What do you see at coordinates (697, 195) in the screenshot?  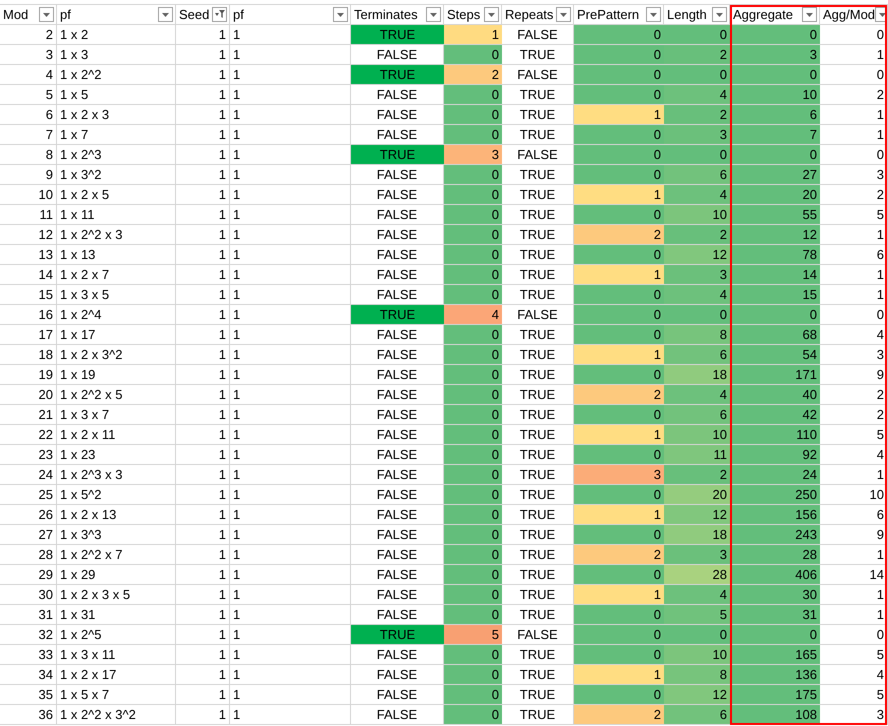 I see `table-cell: 4` at bounding box center [697, 195].